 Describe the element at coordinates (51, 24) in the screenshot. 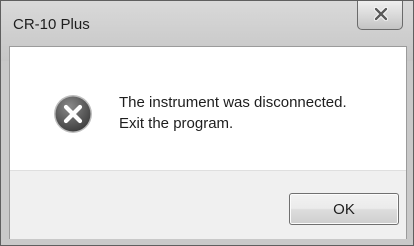

I see `window-title: CR-10 Plus` at that location.